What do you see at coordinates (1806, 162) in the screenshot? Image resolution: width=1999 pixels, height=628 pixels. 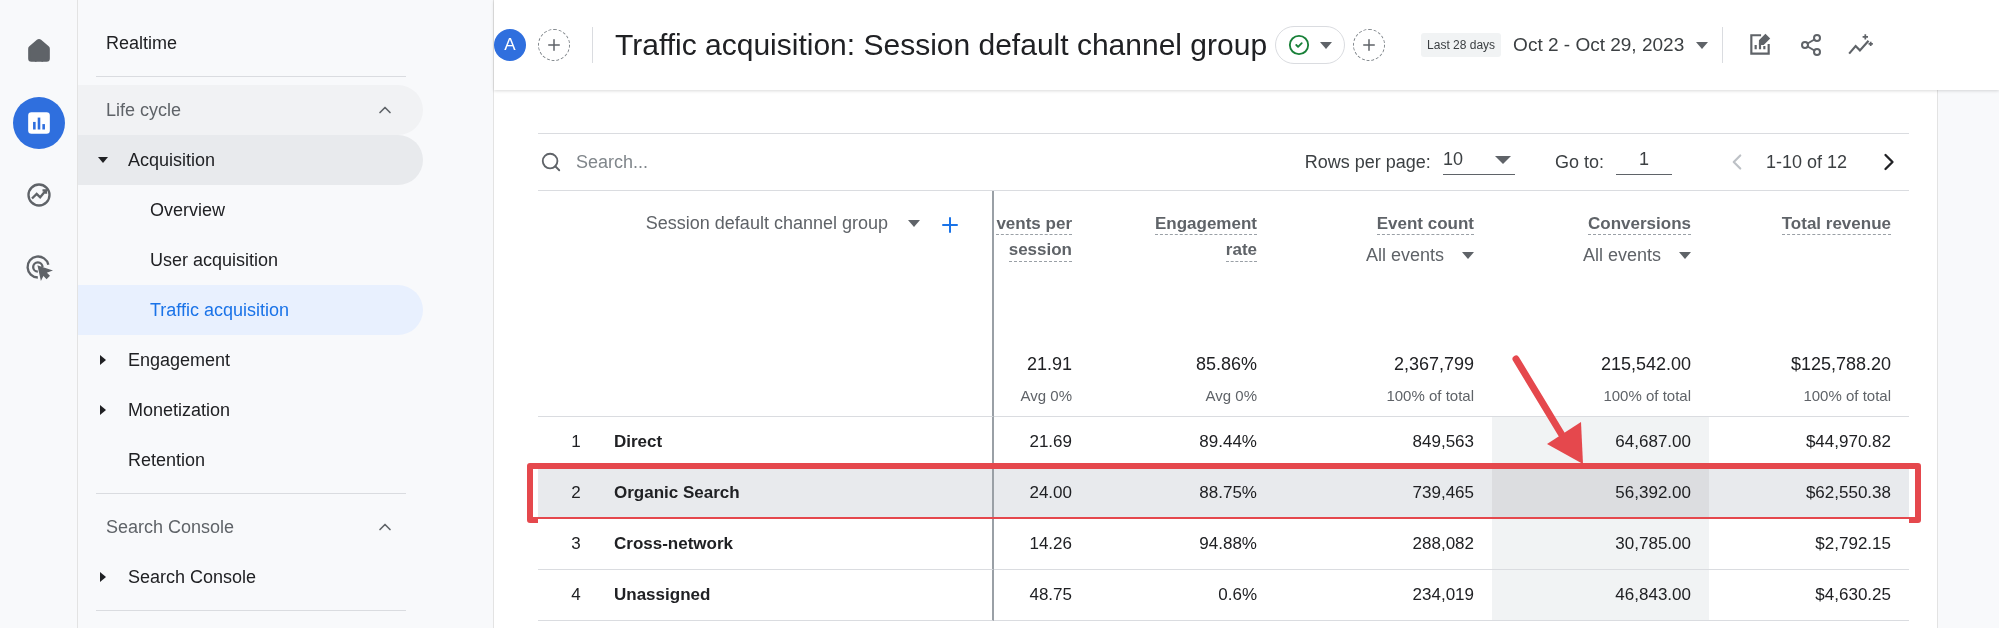 I see `page-range: 1-10 of 12` at bounding box center [1806, 162].